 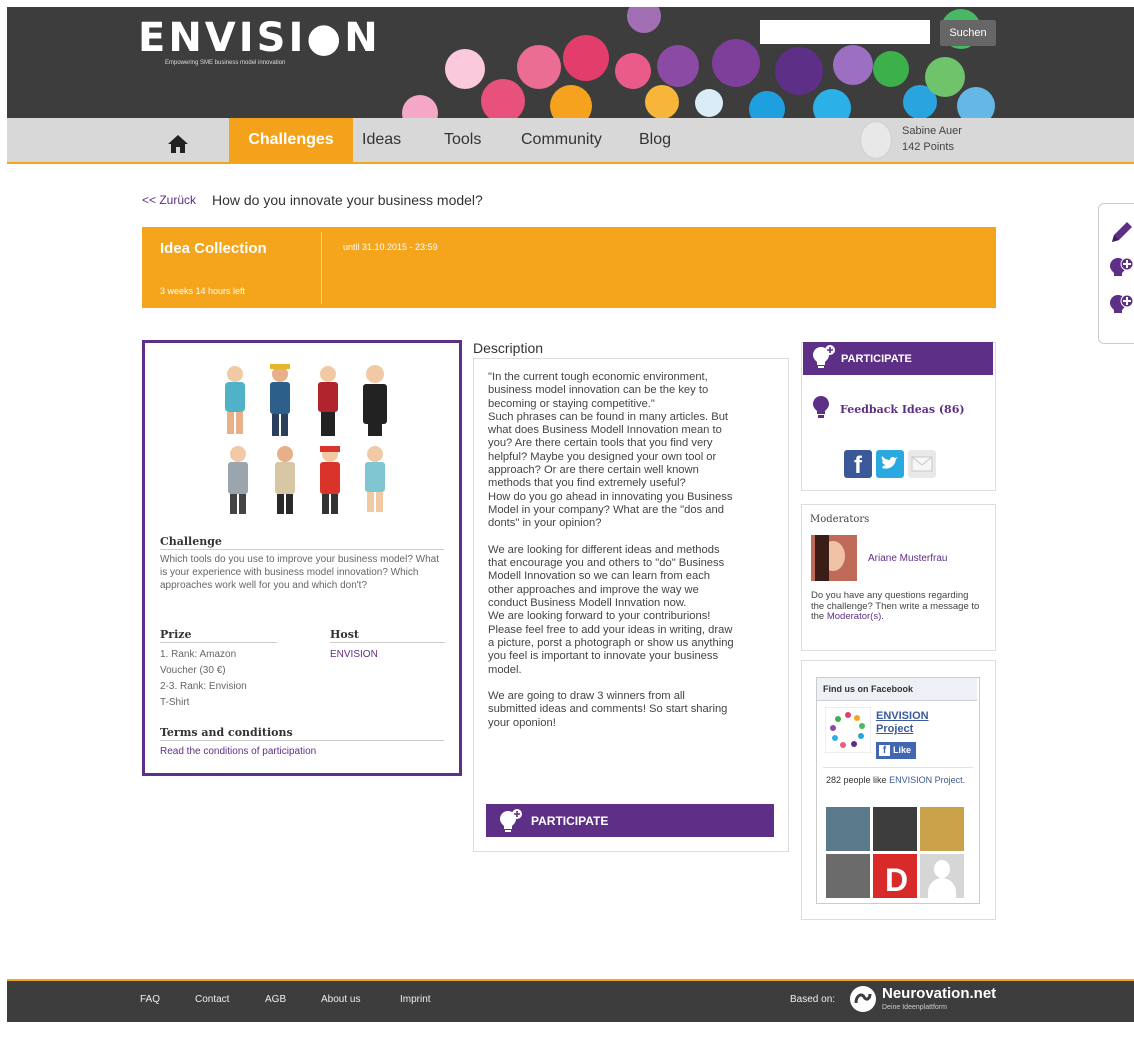 What do you see at coordinates (927, 780) in the screenshot?
I see `facebook-likes-link: ENVISION Project.` at bounding box center [927, 780].